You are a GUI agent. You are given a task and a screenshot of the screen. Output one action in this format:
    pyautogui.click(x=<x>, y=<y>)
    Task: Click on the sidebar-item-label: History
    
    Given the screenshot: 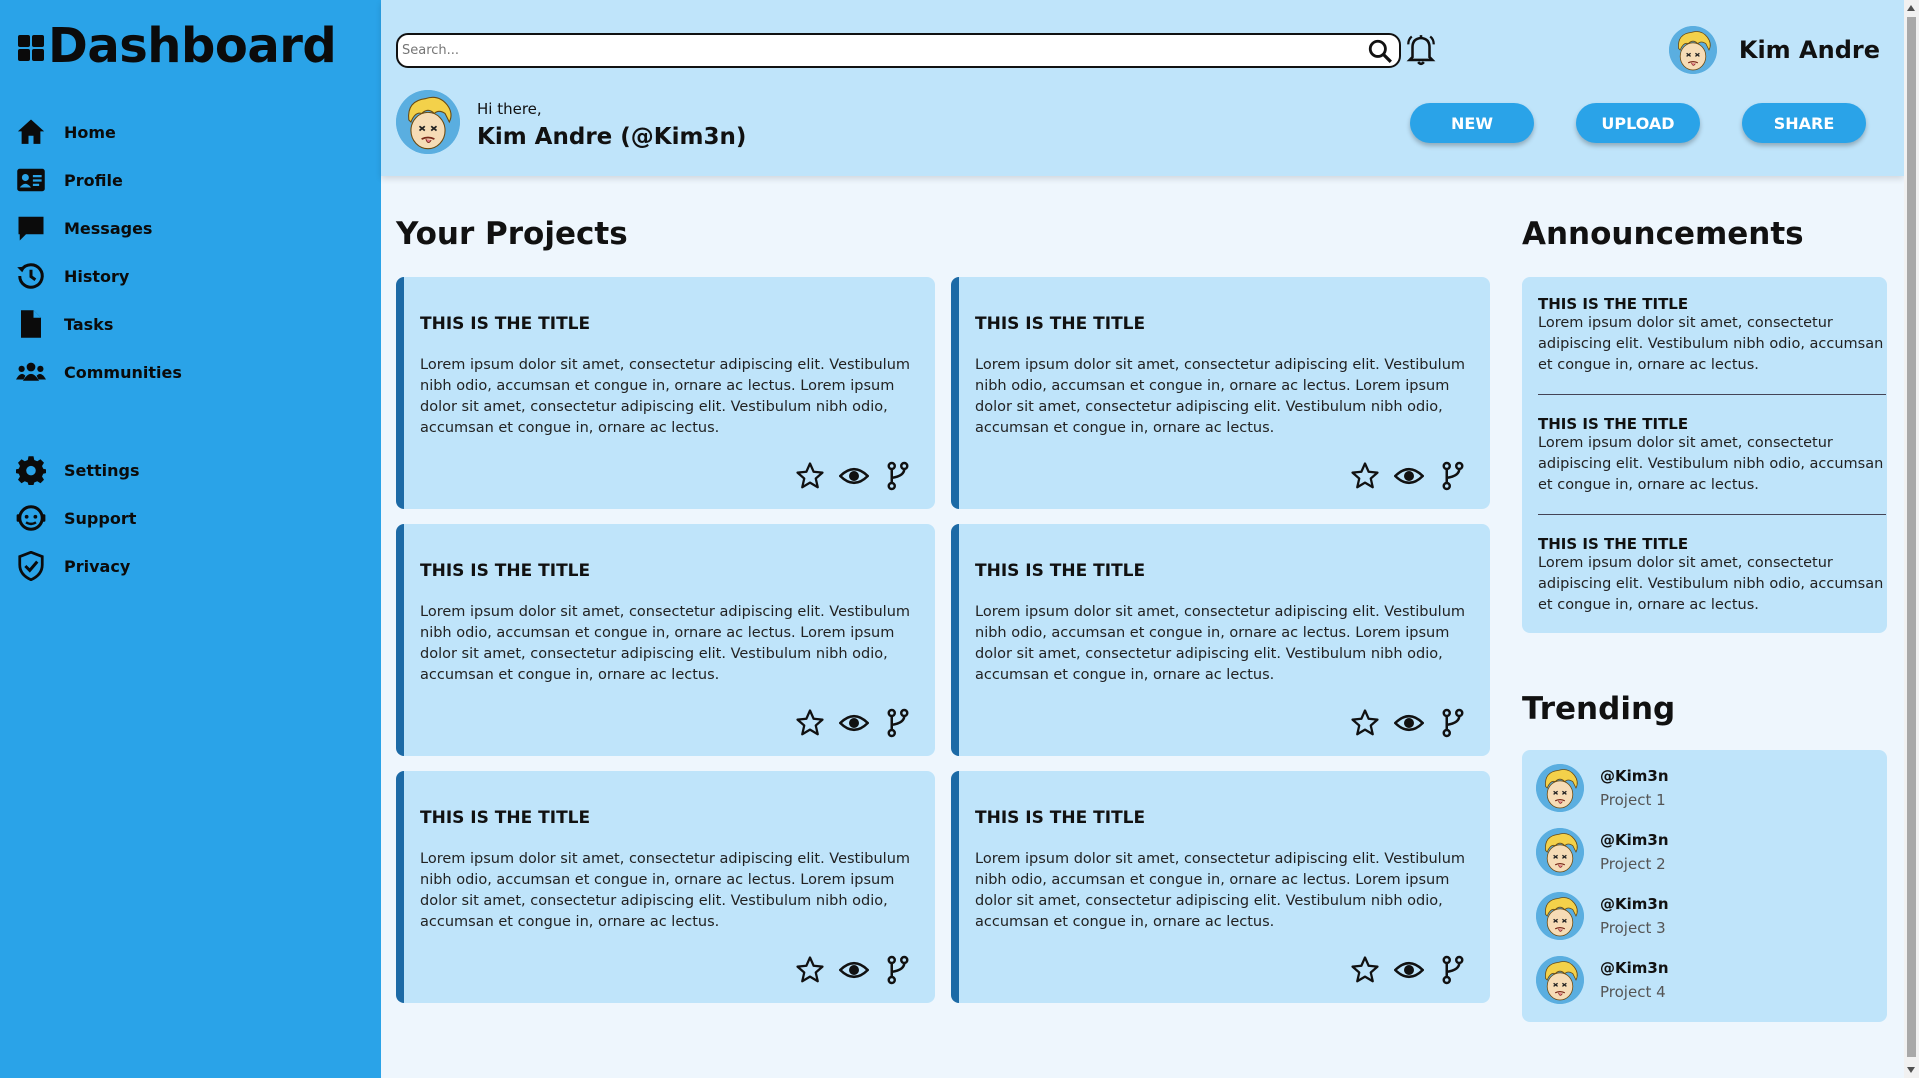 What is the action you would take?
    pyautogui.click(x=97, y=276)
    